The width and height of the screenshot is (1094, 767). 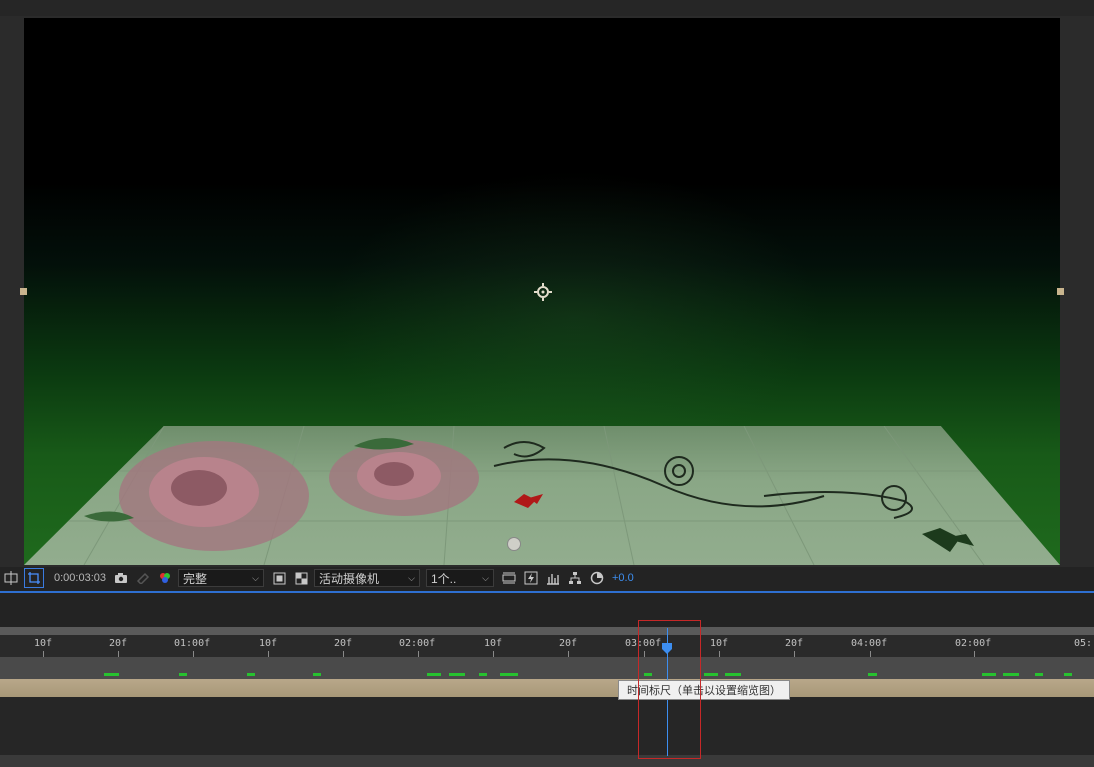 What do you see at coordinates (869, 643) in the screenshot?
I see `tick-label: 04:00f` at bounding box center [869, 643].